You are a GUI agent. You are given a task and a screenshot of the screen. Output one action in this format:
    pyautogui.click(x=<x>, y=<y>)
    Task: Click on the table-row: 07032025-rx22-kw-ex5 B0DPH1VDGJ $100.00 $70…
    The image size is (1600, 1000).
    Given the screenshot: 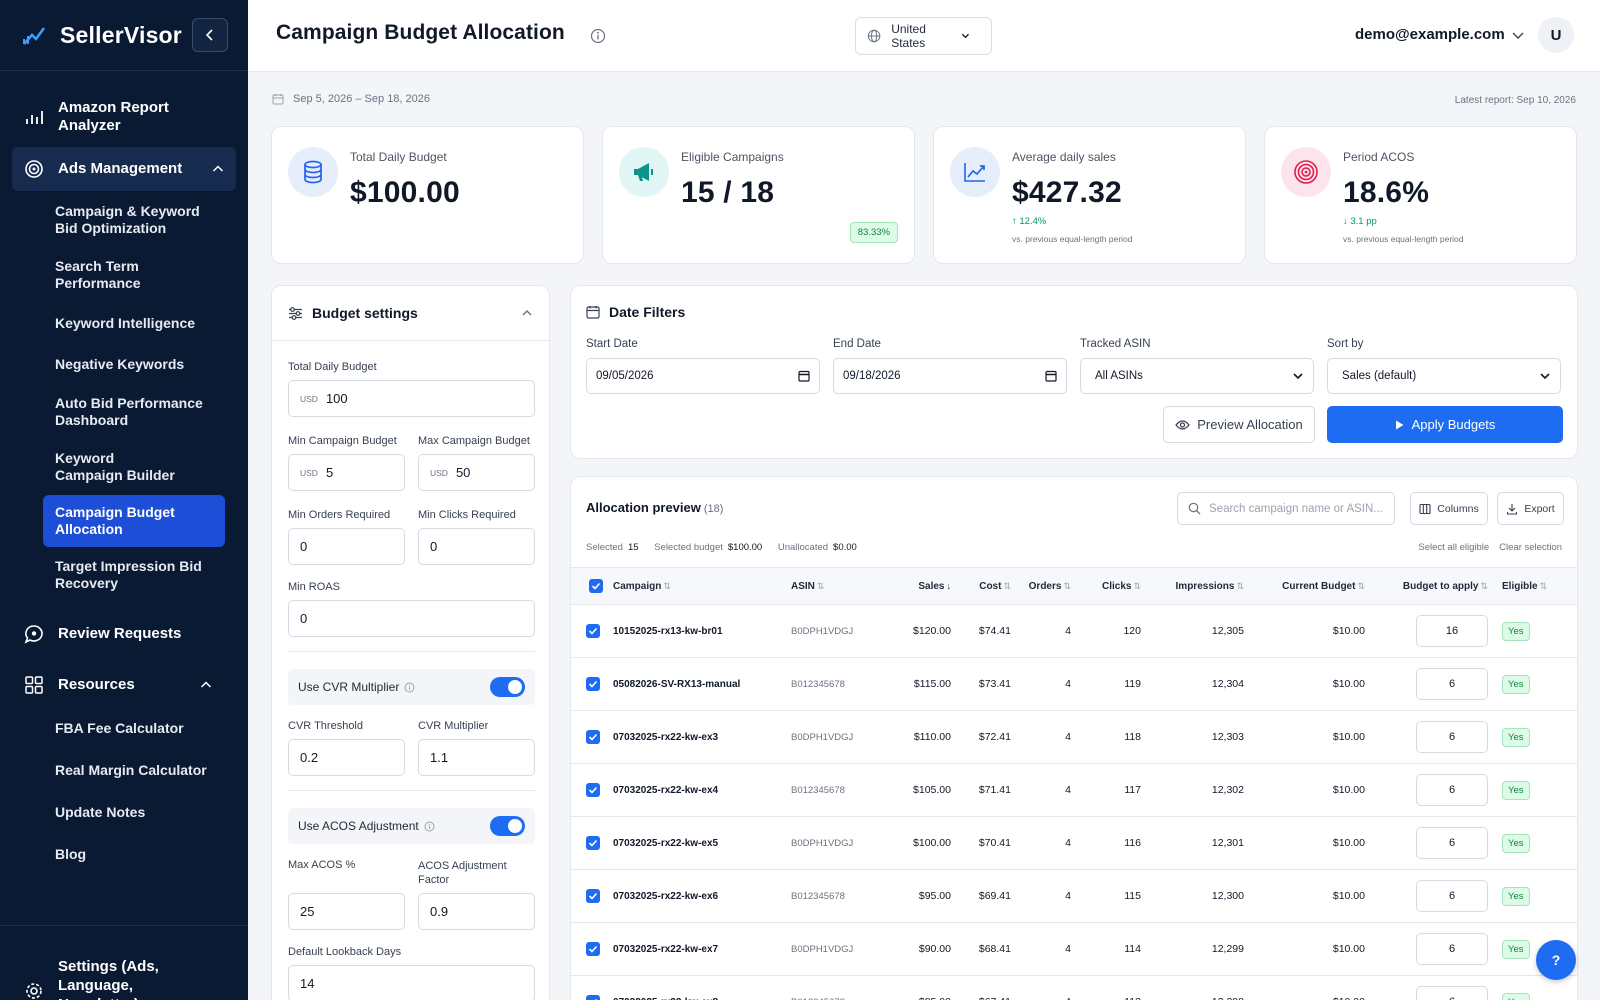 What is the action you would take?
    pyautogui.click(x=1074, y=843)
    